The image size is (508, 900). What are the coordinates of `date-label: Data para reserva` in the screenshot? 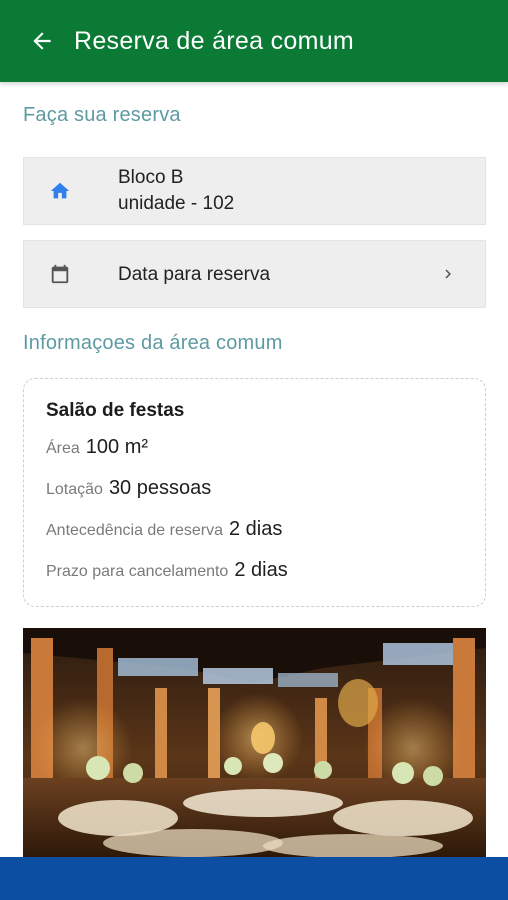 It's located at (194, 274).